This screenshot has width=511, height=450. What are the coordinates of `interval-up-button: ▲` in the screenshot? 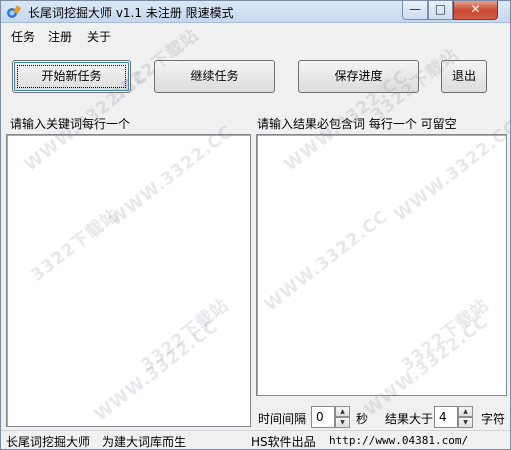 It's located at (342, 411).